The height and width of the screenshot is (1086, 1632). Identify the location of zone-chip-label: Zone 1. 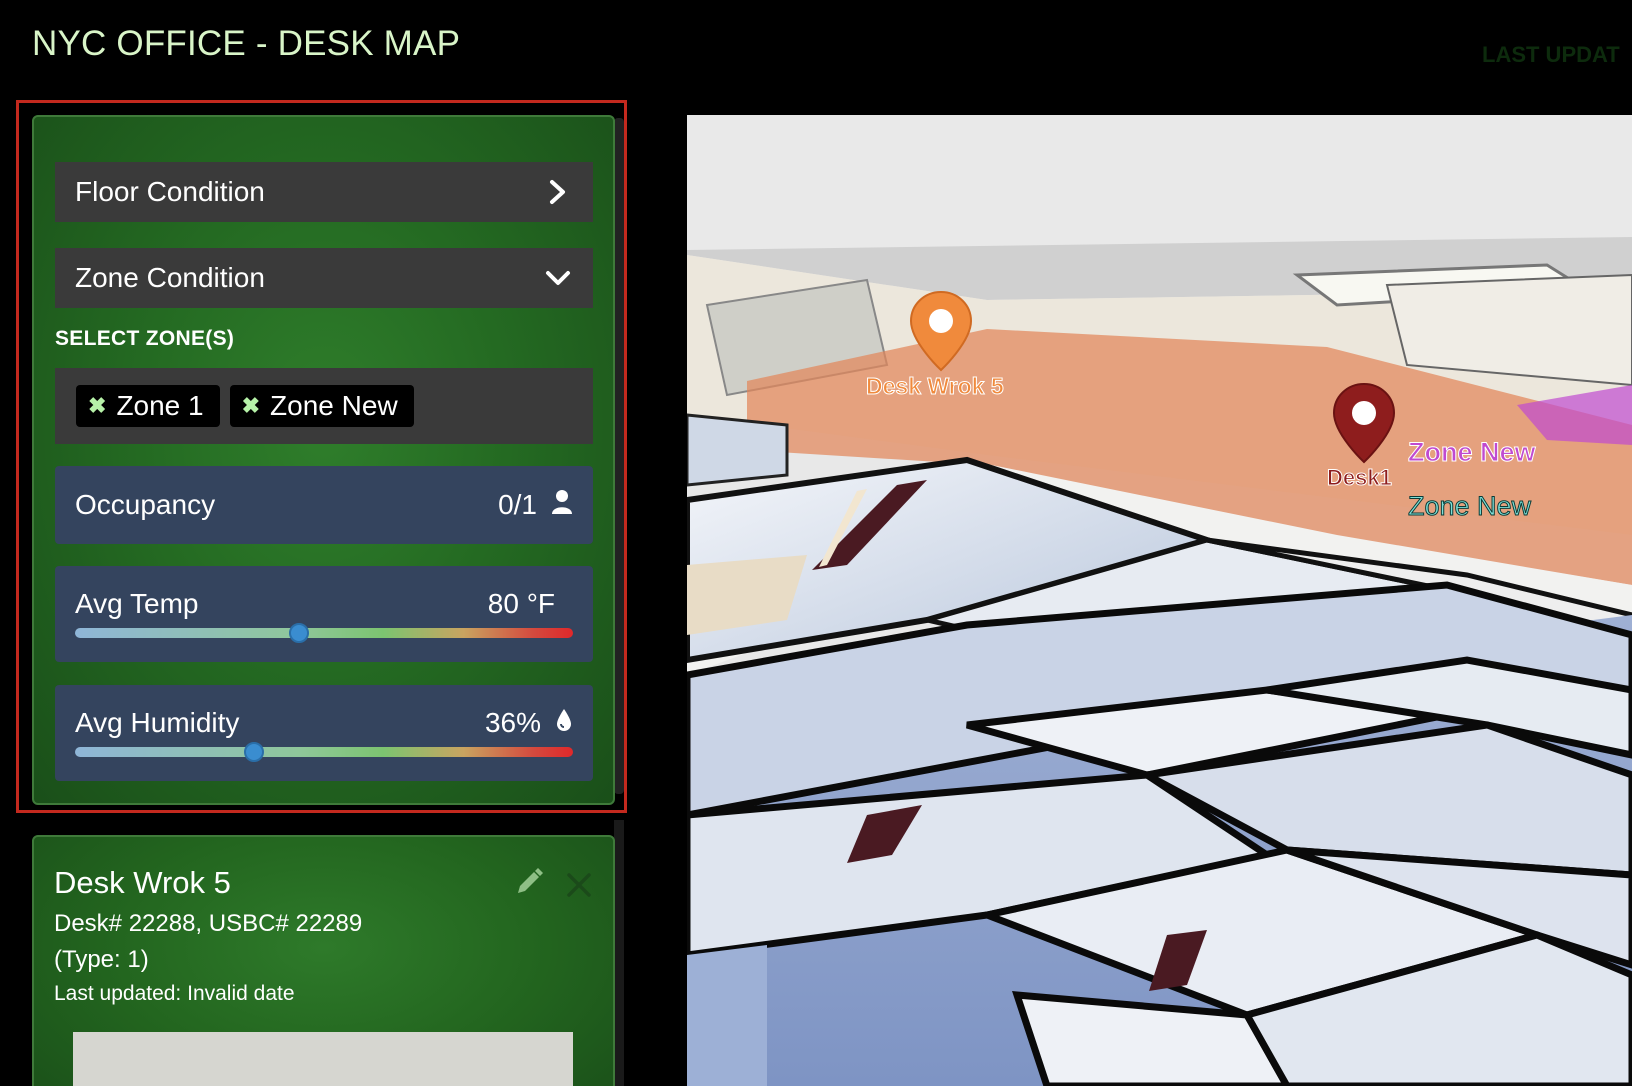
(160, 405).